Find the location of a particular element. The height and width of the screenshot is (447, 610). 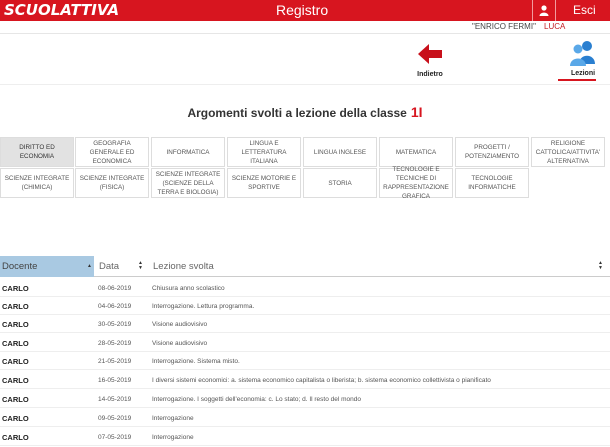

user-icon is located at coordinates (544, 10).